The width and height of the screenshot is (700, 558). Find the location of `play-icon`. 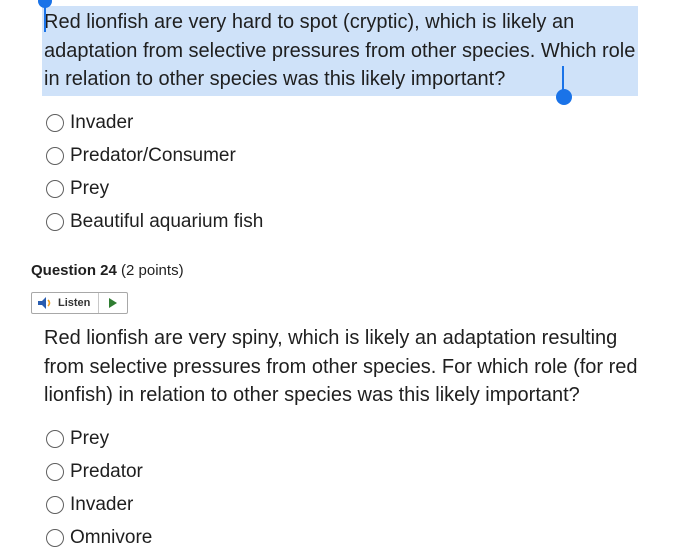

play-icon is located at coordinates (113, 303).